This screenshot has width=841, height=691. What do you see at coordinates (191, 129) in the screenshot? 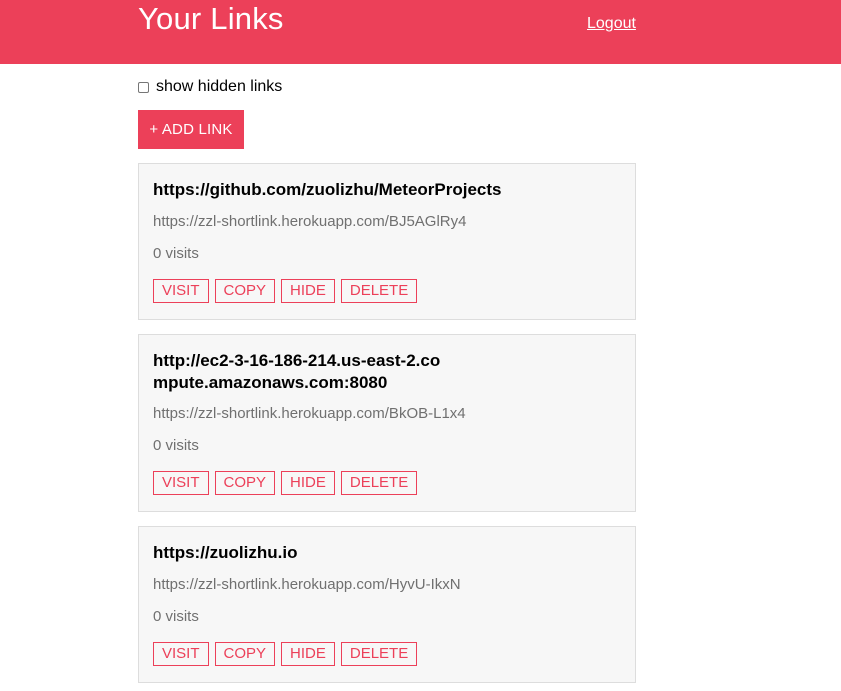
I see `add-link-button: + ADD LINK` at bounding box center [191, 129].